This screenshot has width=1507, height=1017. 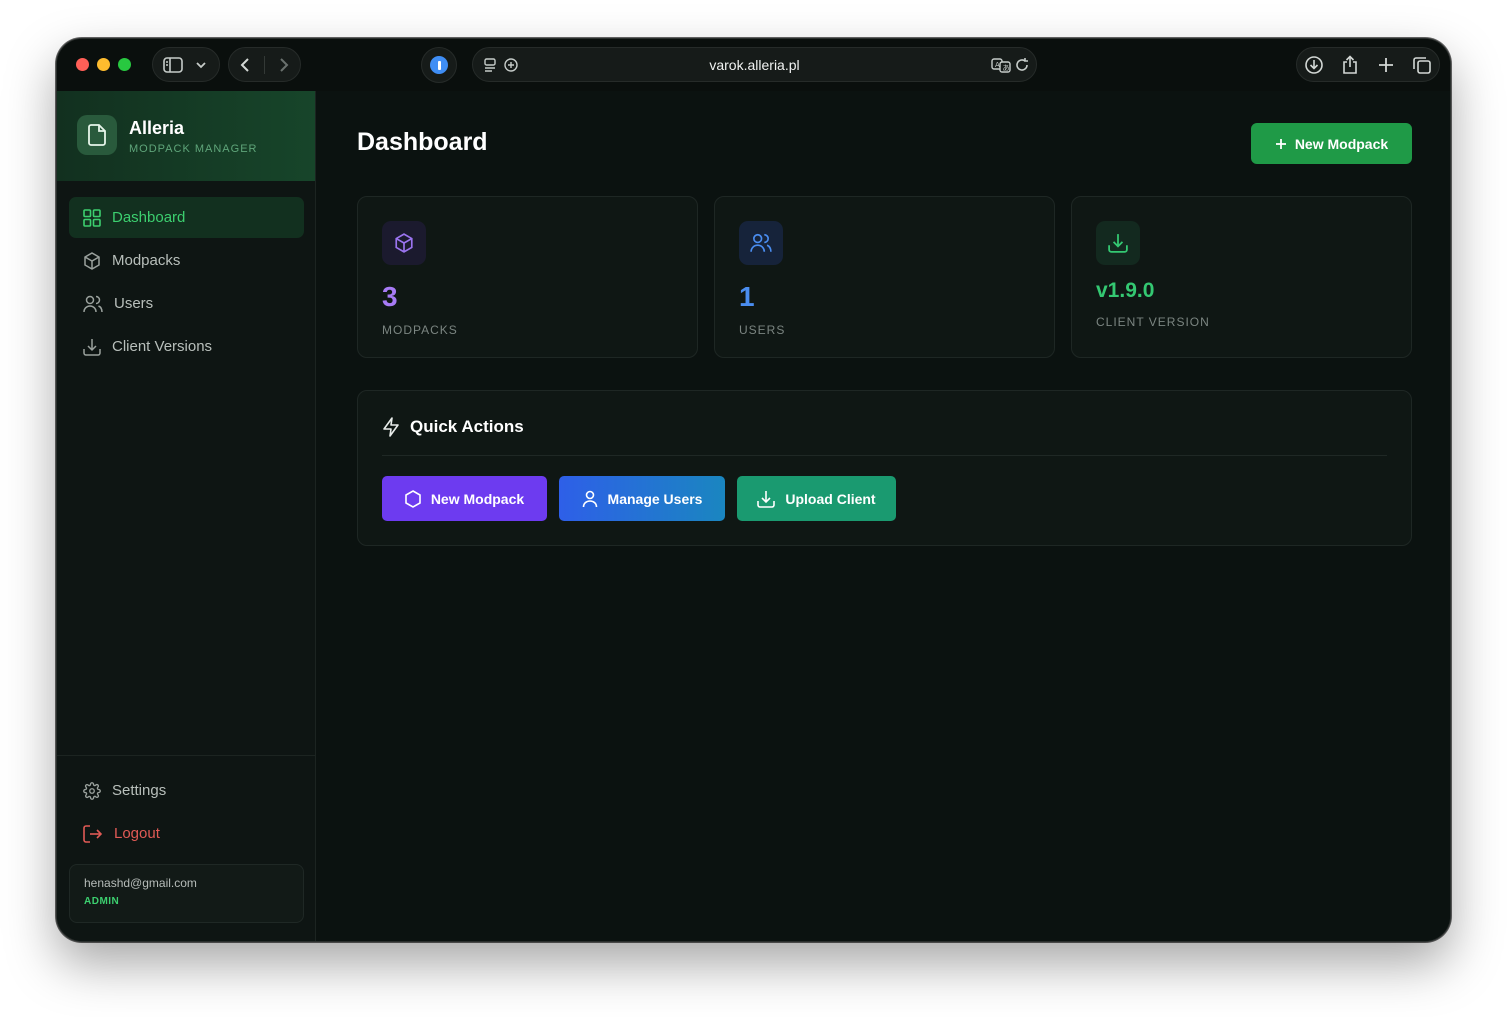 What do you see at coordinates (97, 135) in the screenshot?
I see `file-icon` at bounding box center [97, 135].